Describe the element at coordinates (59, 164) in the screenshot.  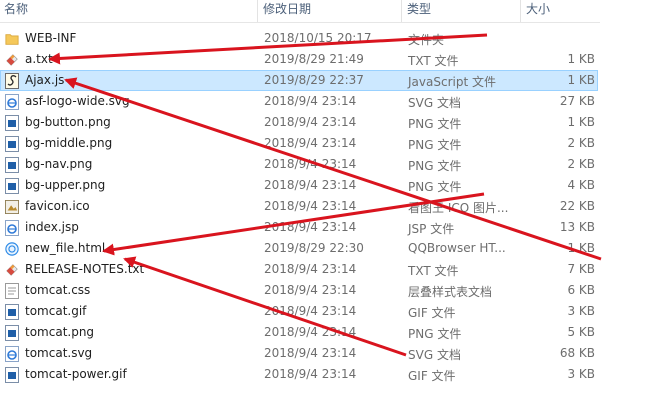
I see `file-name: bg-nav.png` at that location.